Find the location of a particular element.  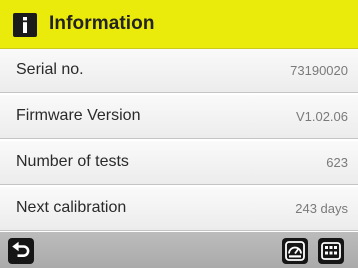

back-button is located at coordinates (21, 251).